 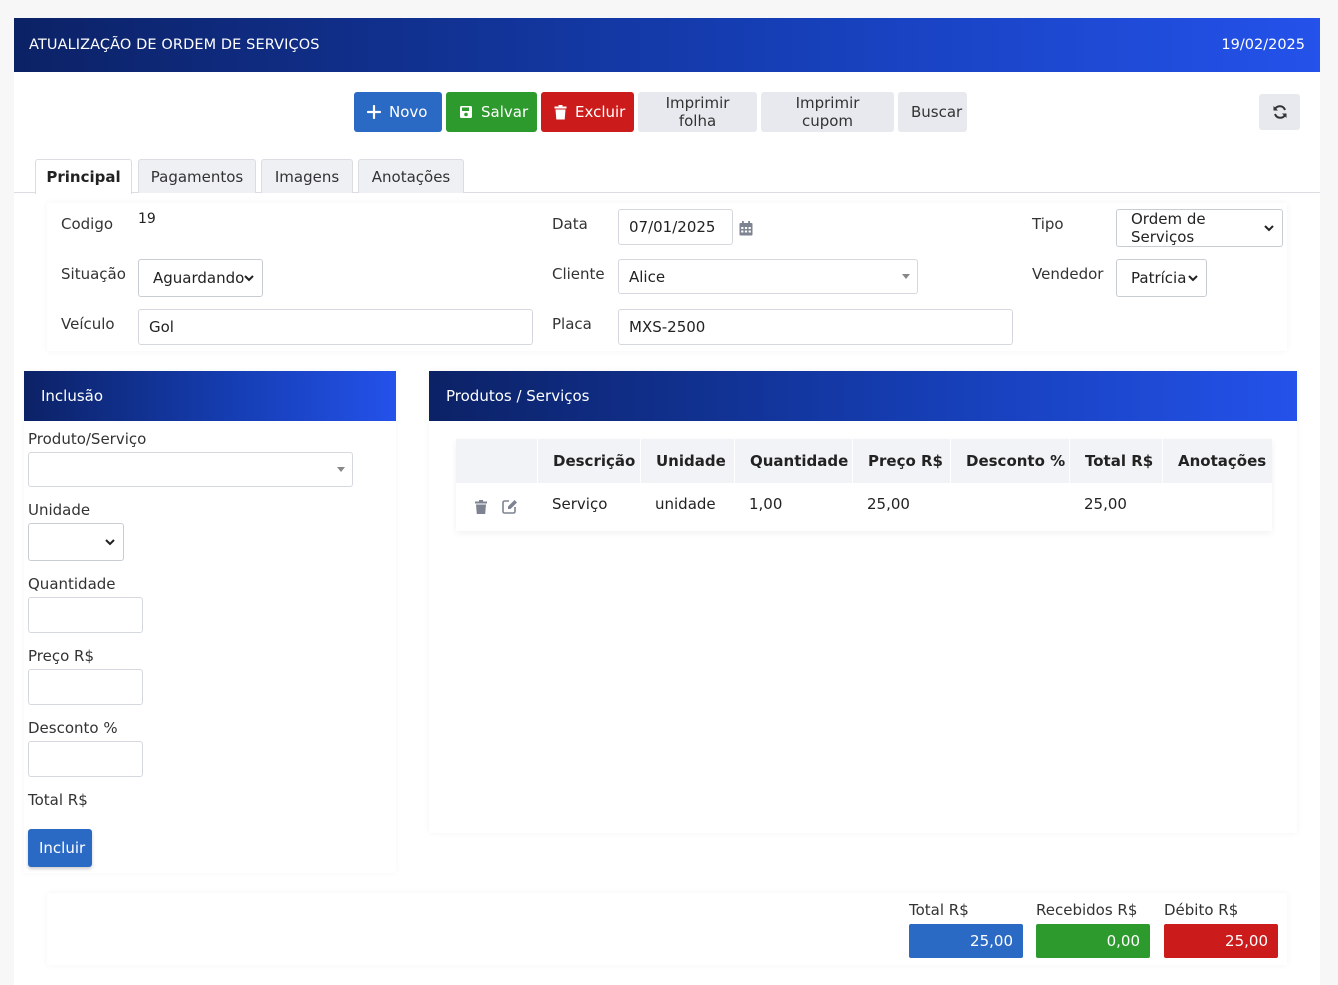 I want to click on debito-label: Débito R$, so click(x=1201, y=910).